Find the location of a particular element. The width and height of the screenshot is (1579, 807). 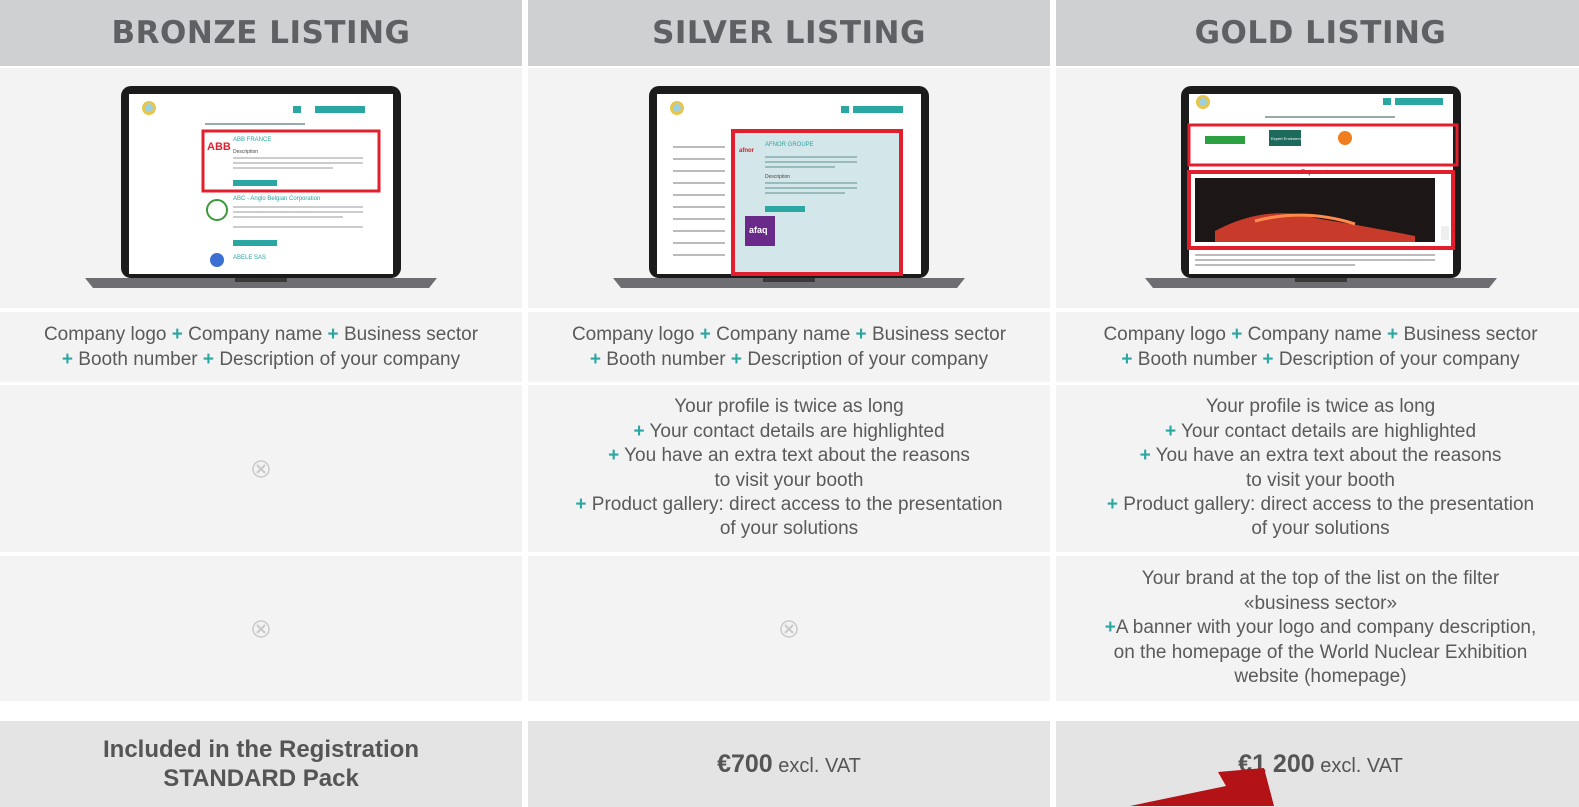

pack-label: STANDARD Pack is located at coordinates (261, 778).